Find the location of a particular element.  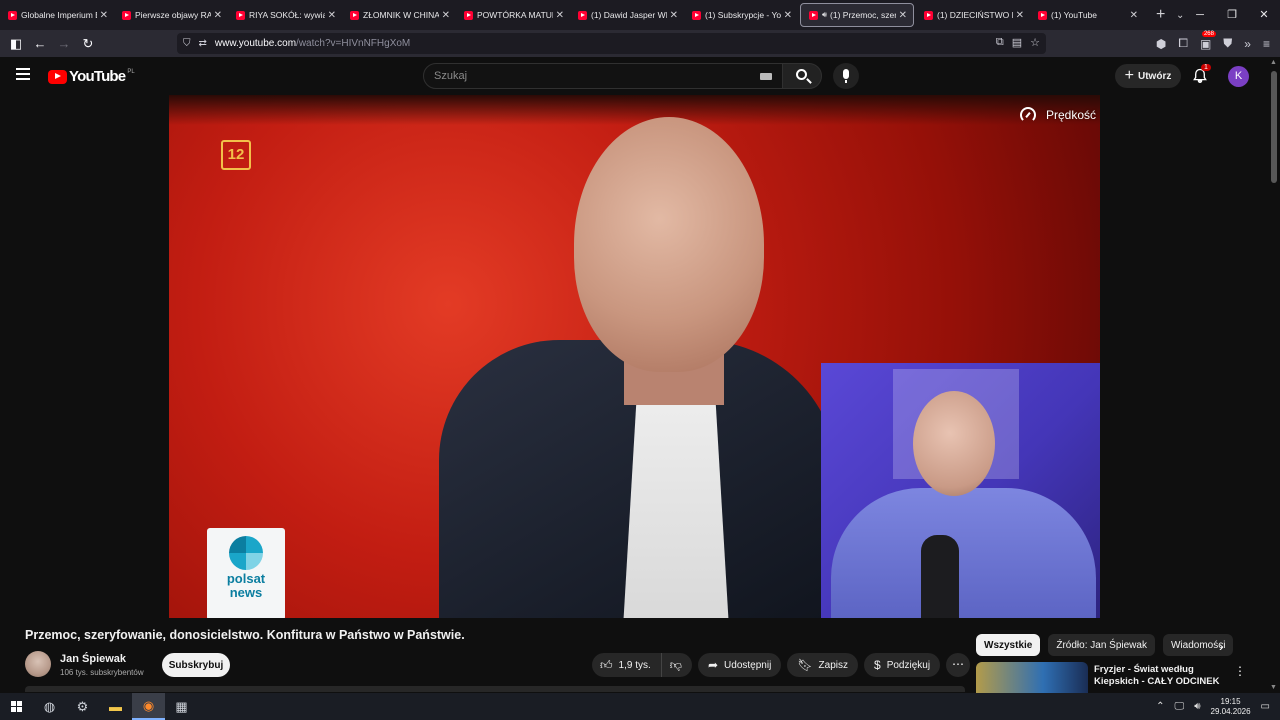

channel-avatar is located at coordinates (38, 664).